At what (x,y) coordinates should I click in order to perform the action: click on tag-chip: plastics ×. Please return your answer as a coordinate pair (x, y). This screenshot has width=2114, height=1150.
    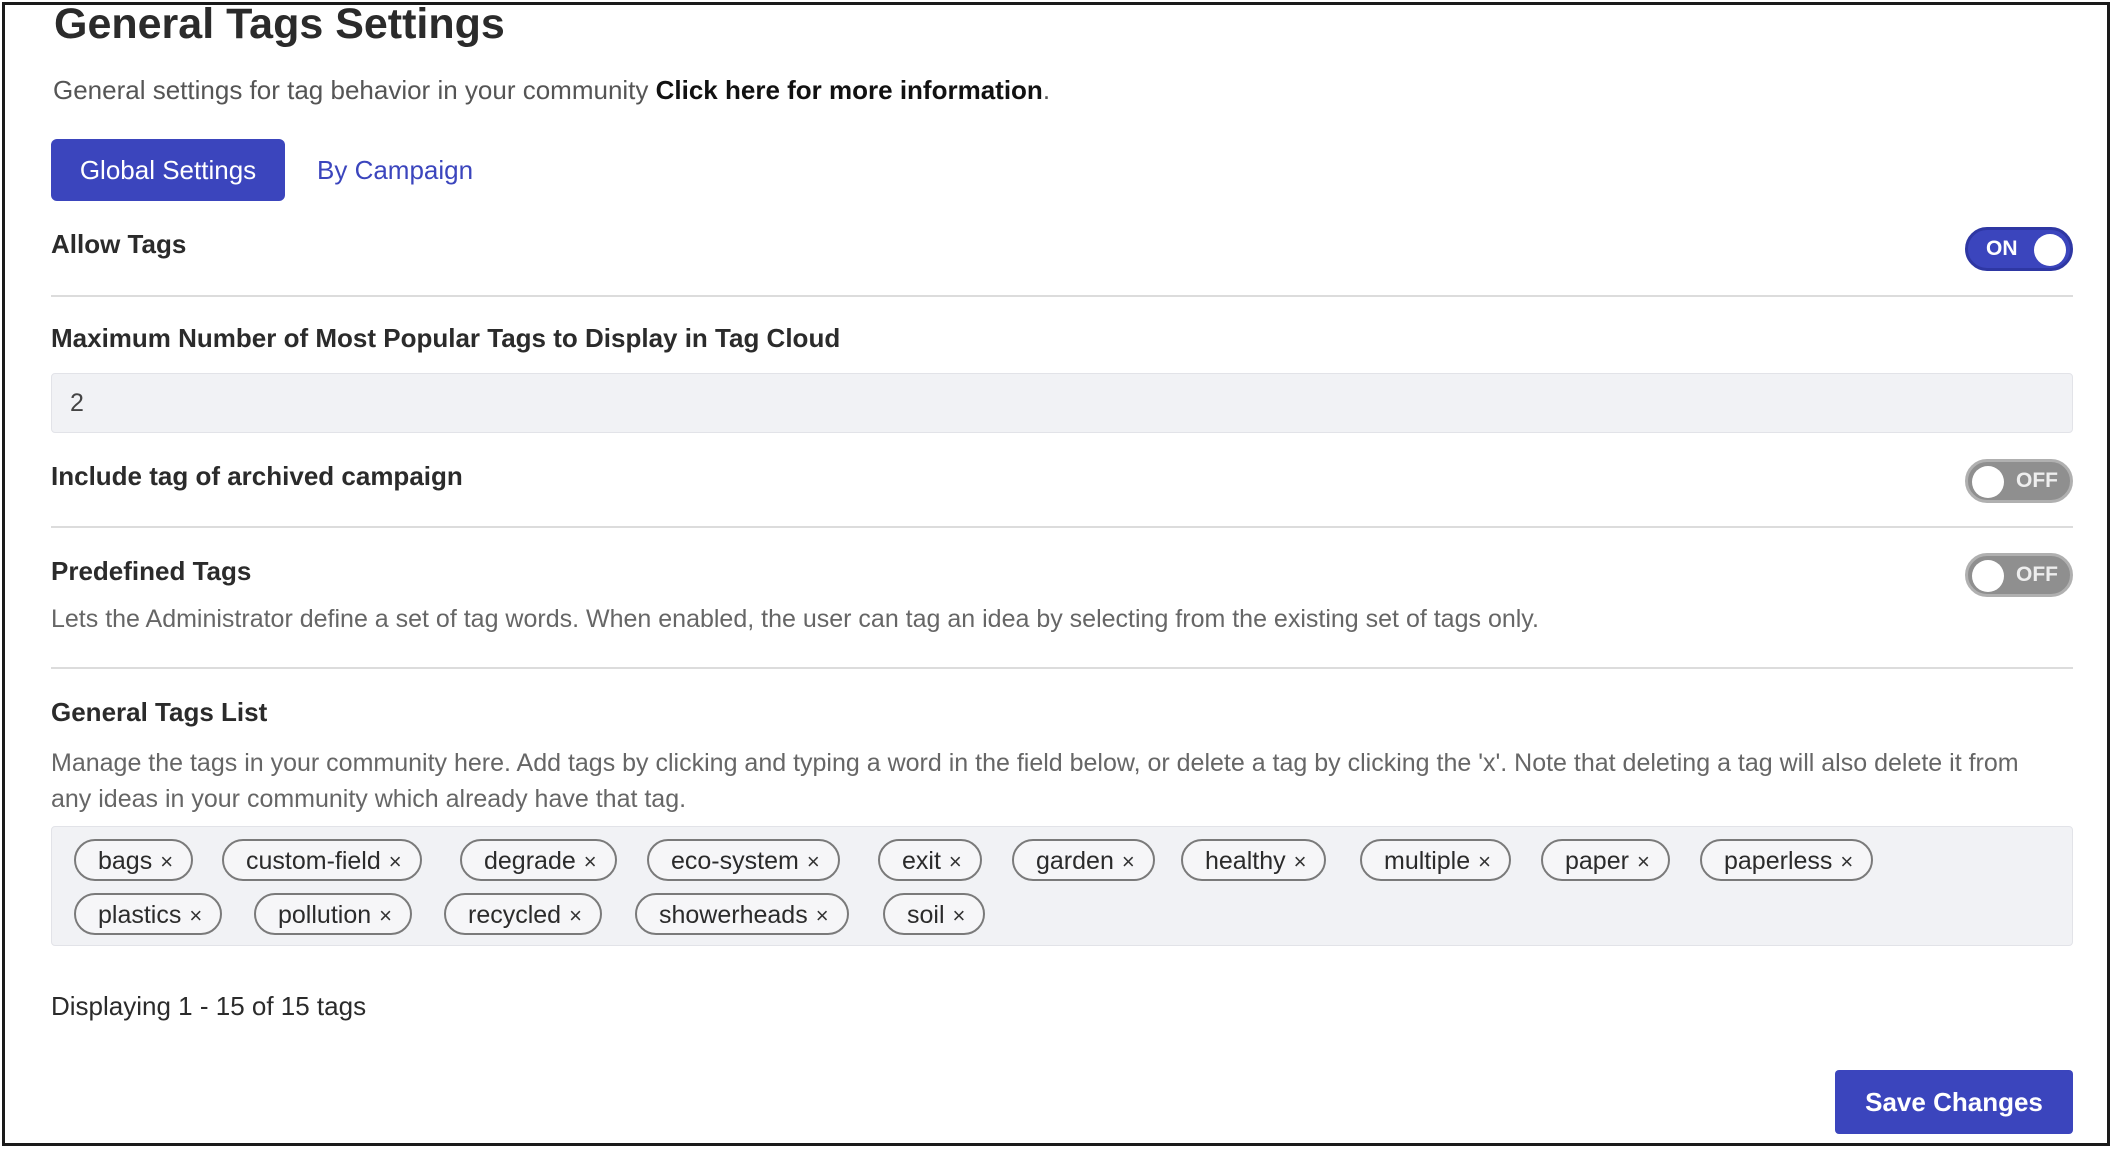
    Looking at the image, I should click on (148, 914).